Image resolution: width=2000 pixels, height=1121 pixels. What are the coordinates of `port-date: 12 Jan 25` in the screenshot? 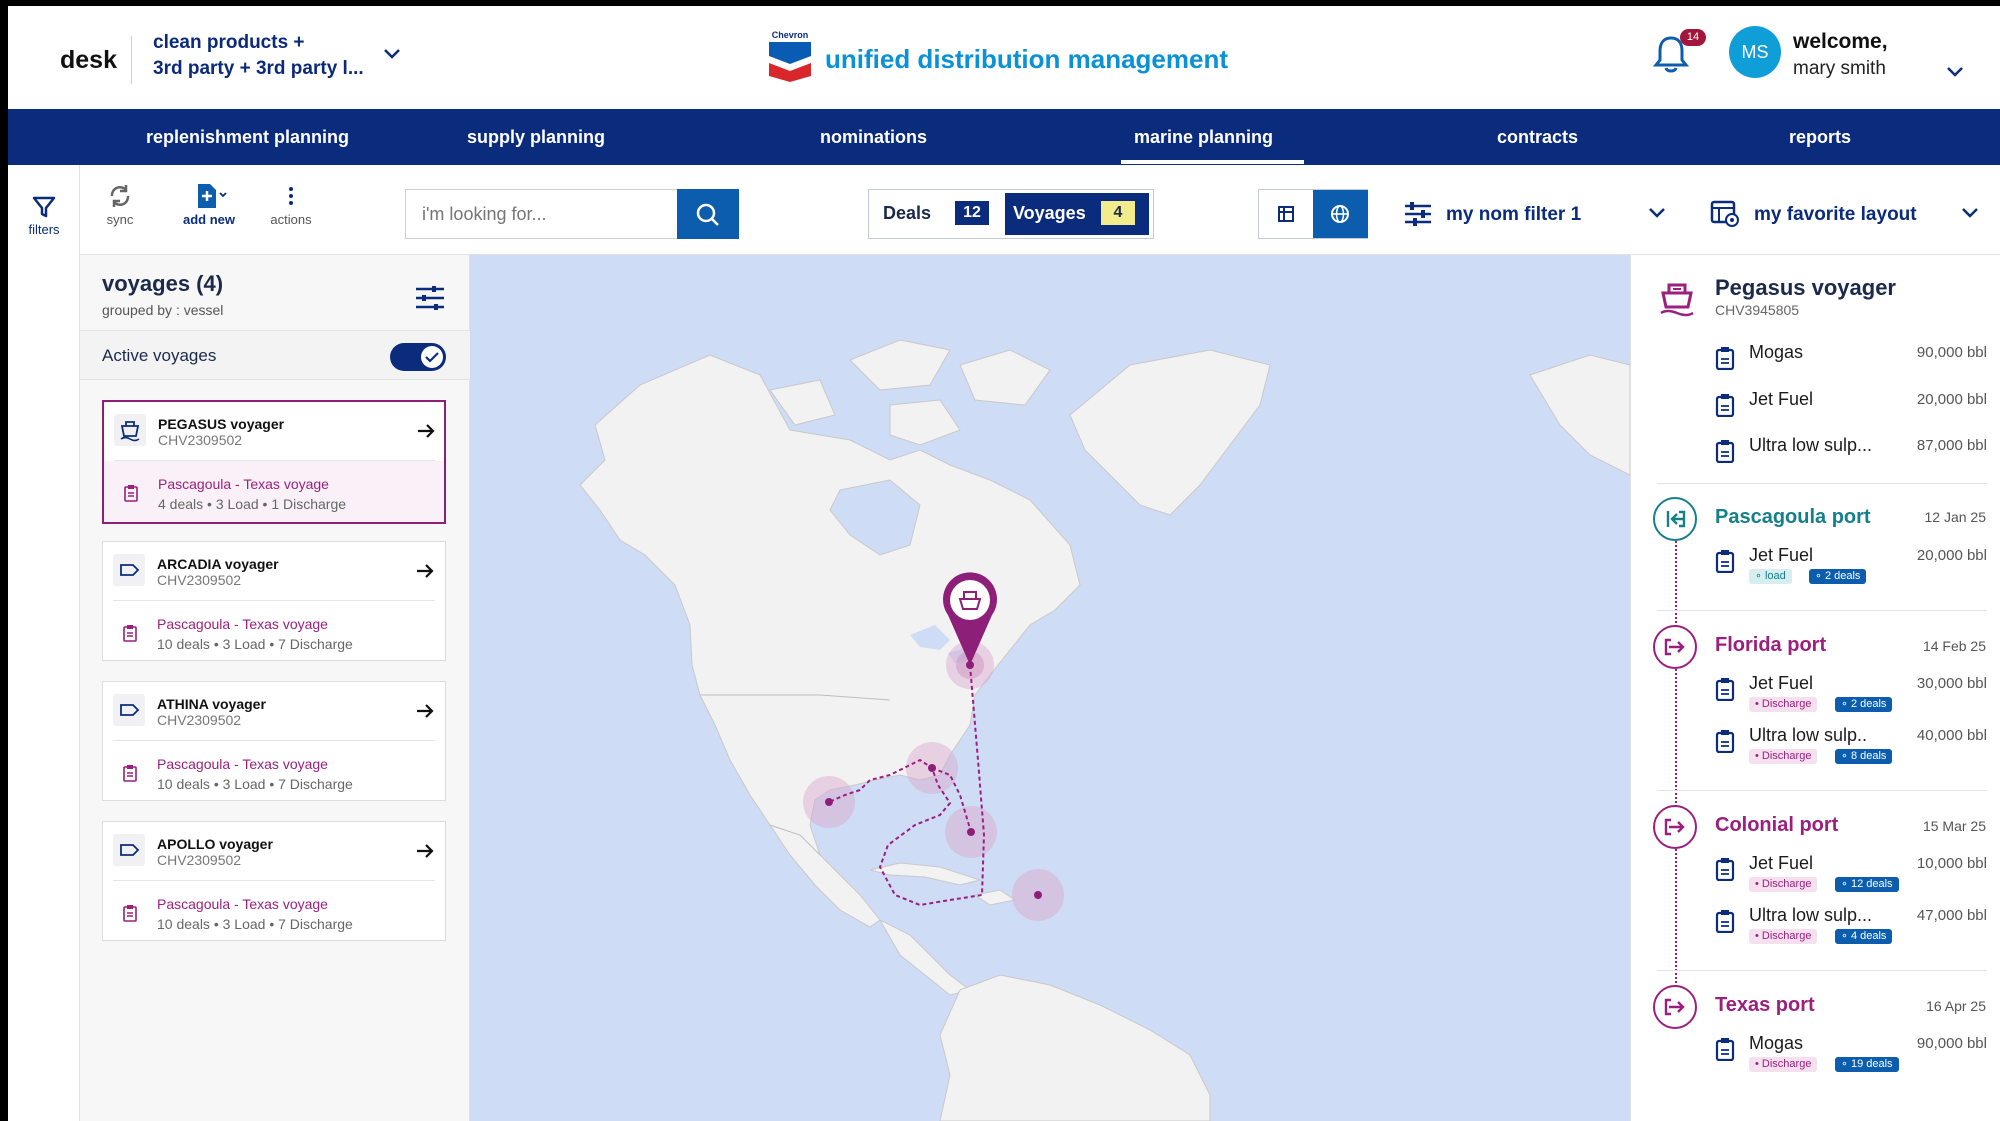 It's located at (1955, 517).